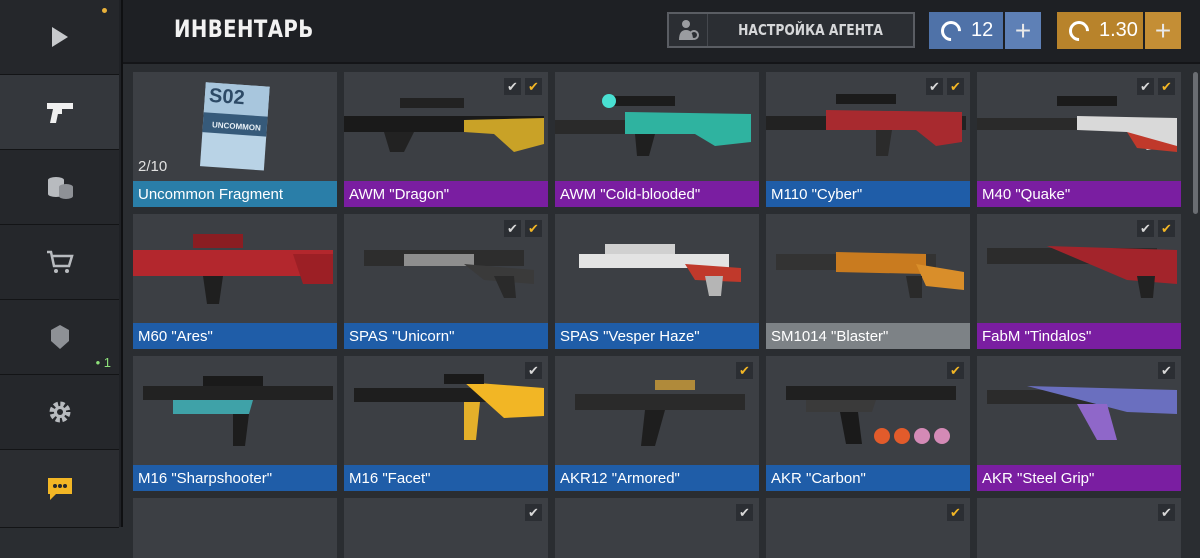 The width and height of the screenshot is (1200, 558). Describe the element at coordinates (868, 194) in the screenshot. I see `item-name: M110 "Cyber"` at that location.